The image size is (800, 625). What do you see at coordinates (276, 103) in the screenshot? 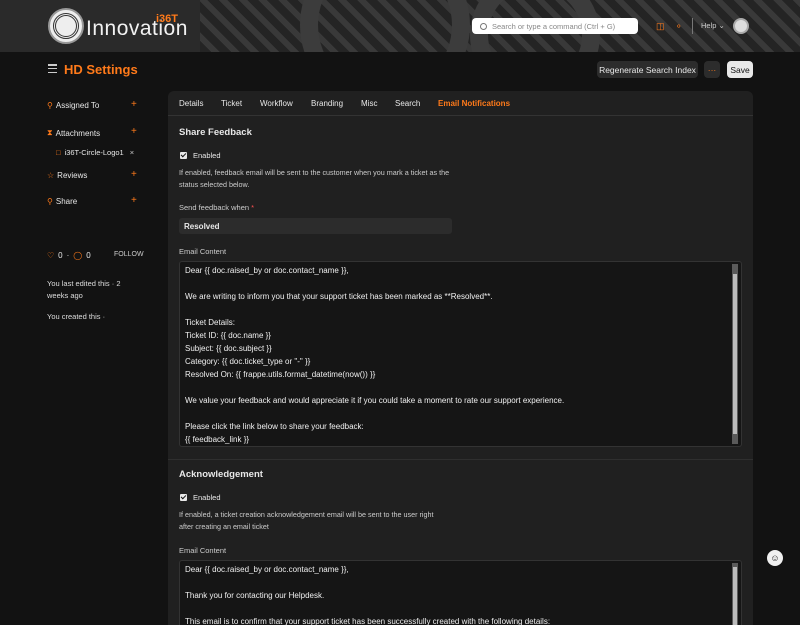
I see `tab-workflow: Workflow` at bounding box center [276, 103].